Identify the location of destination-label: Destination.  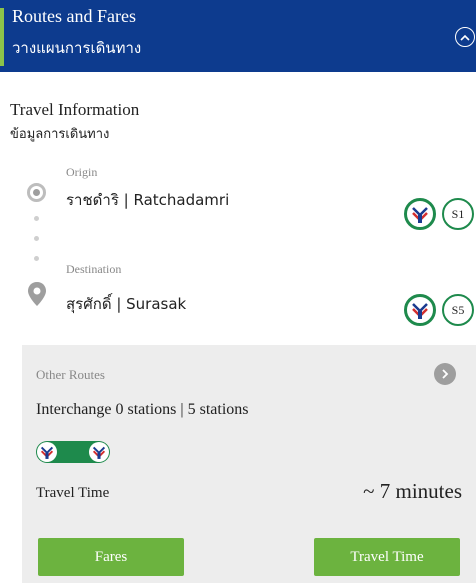
(94, 269).